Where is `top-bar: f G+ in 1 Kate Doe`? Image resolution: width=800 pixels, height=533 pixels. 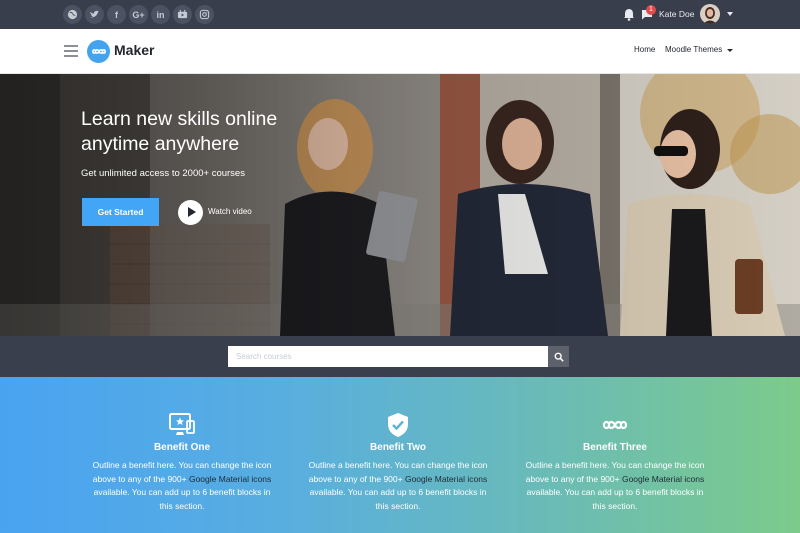
top-bar: f G+ in 1 Kate Doe is located at coordinates (400, 14).